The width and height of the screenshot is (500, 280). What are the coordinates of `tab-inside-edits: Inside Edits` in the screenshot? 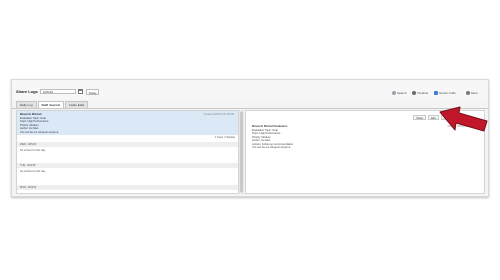 It's located at (76, 104).